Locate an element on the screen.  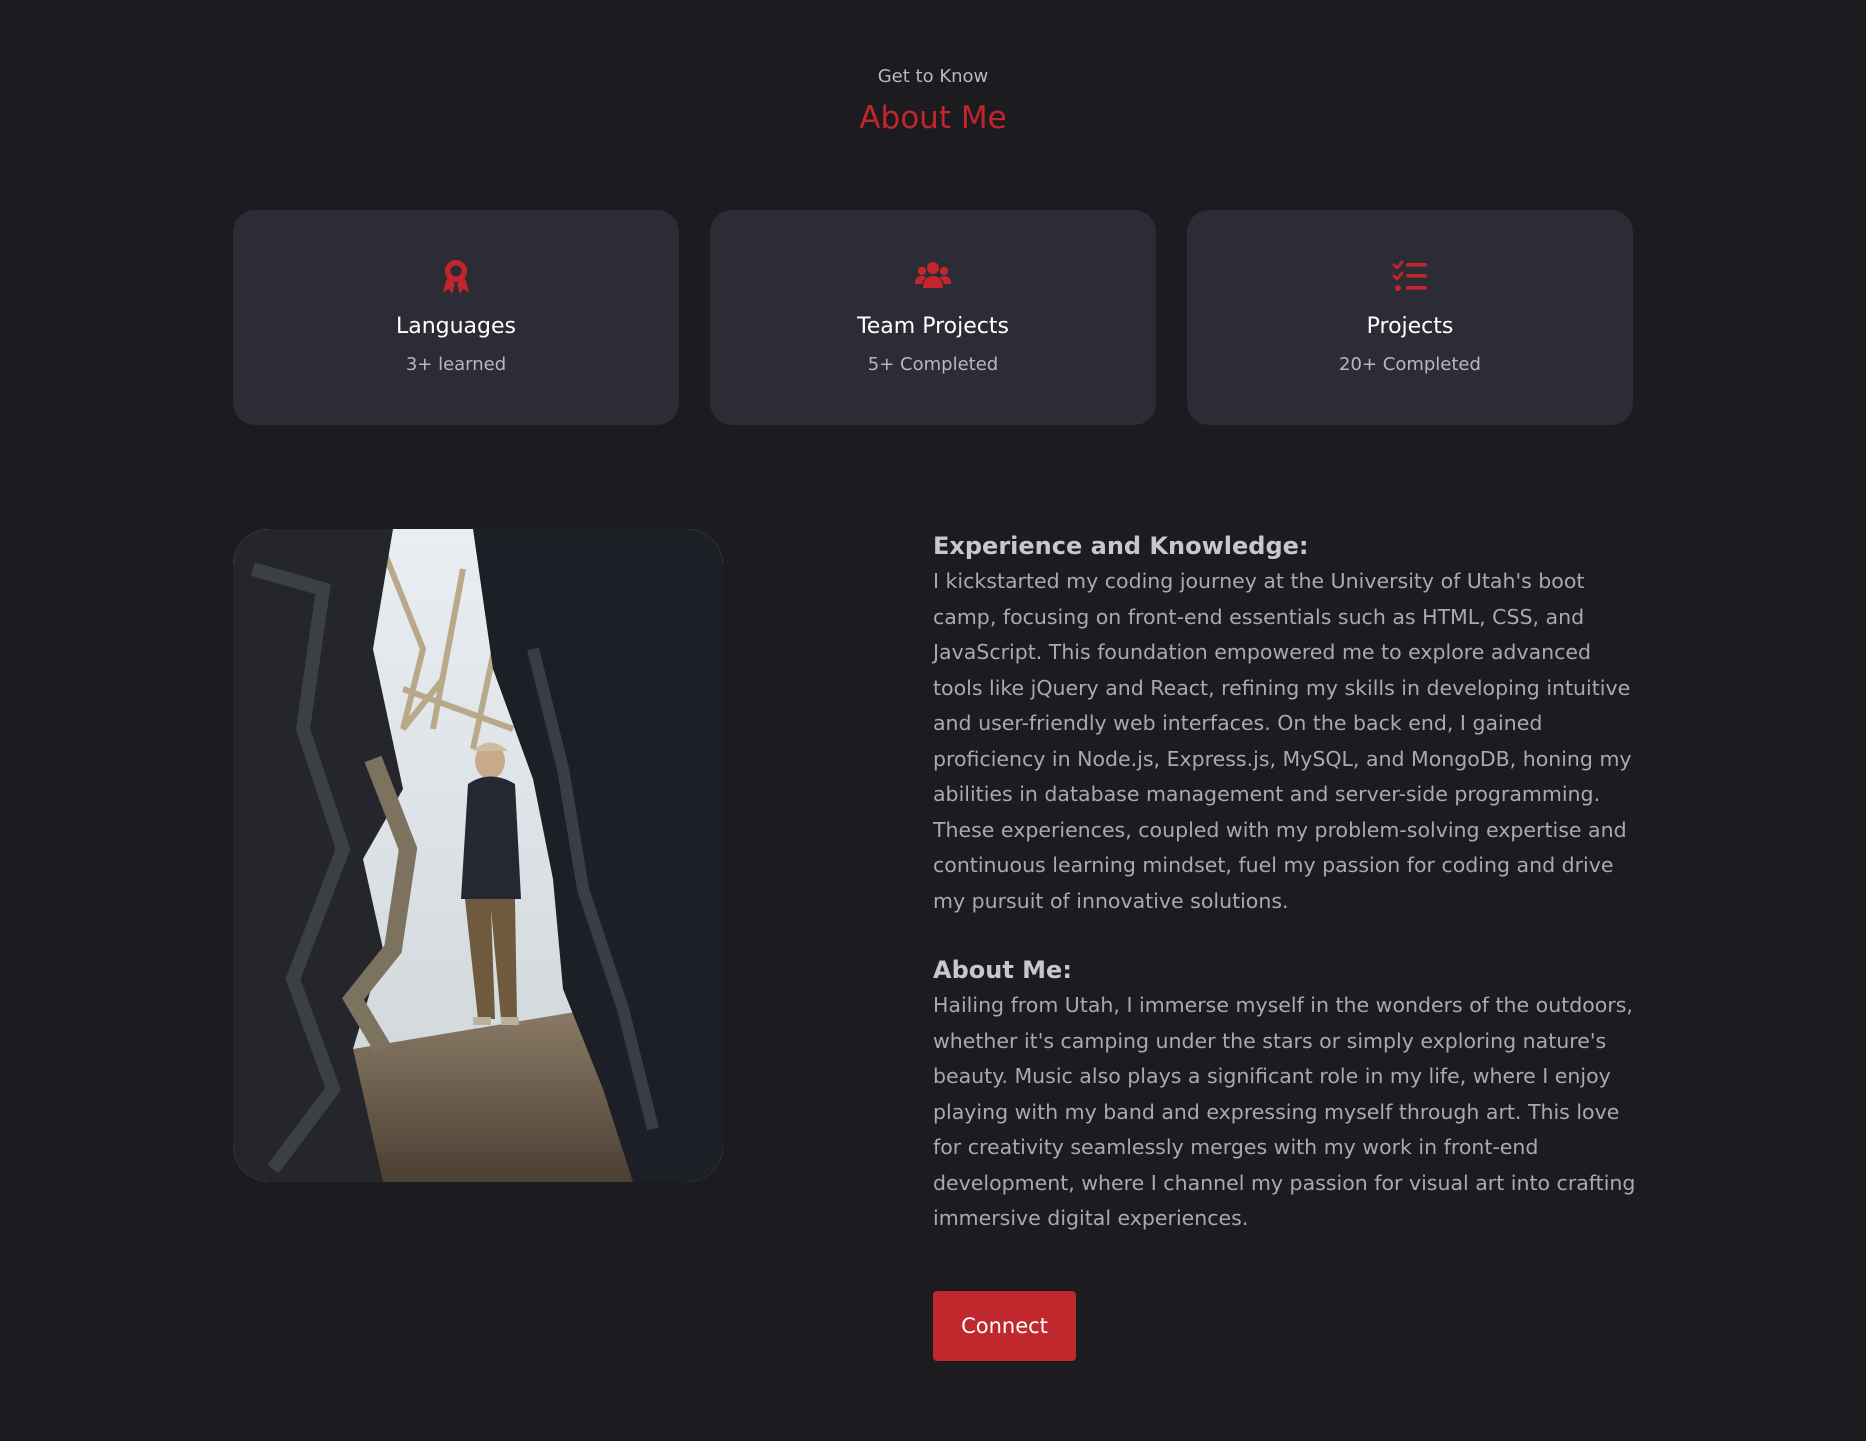
card-team-projects: Team Projects 5+ Completed is located at coordinates (933, 317).